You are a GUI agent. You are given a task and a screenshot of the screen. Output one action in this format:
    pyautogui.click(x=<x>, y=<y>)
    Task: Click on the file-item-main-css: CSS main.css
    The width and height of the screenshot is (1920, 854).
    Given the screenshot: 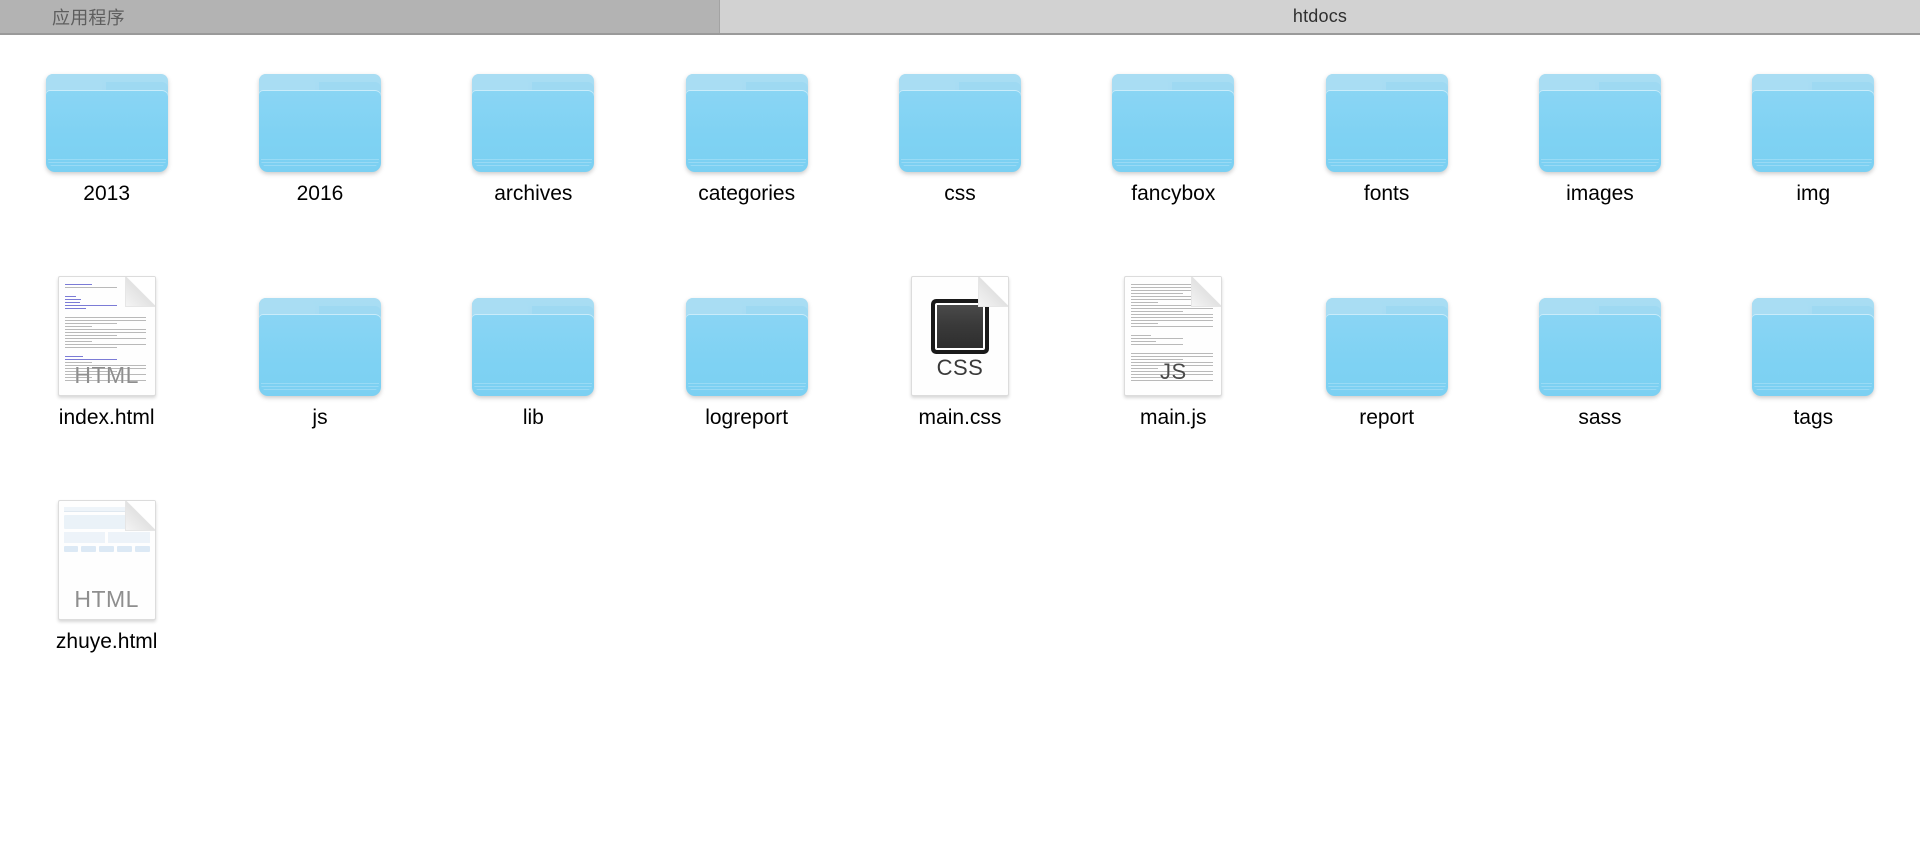 What is the action you would take?
    pyautogui.click(x=959, y=383)
    